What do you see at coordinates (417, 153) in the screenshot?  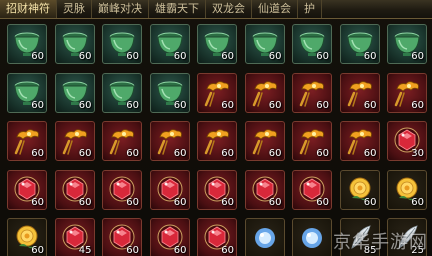 I see `item-count: 30` at bounding box center [417, 153].